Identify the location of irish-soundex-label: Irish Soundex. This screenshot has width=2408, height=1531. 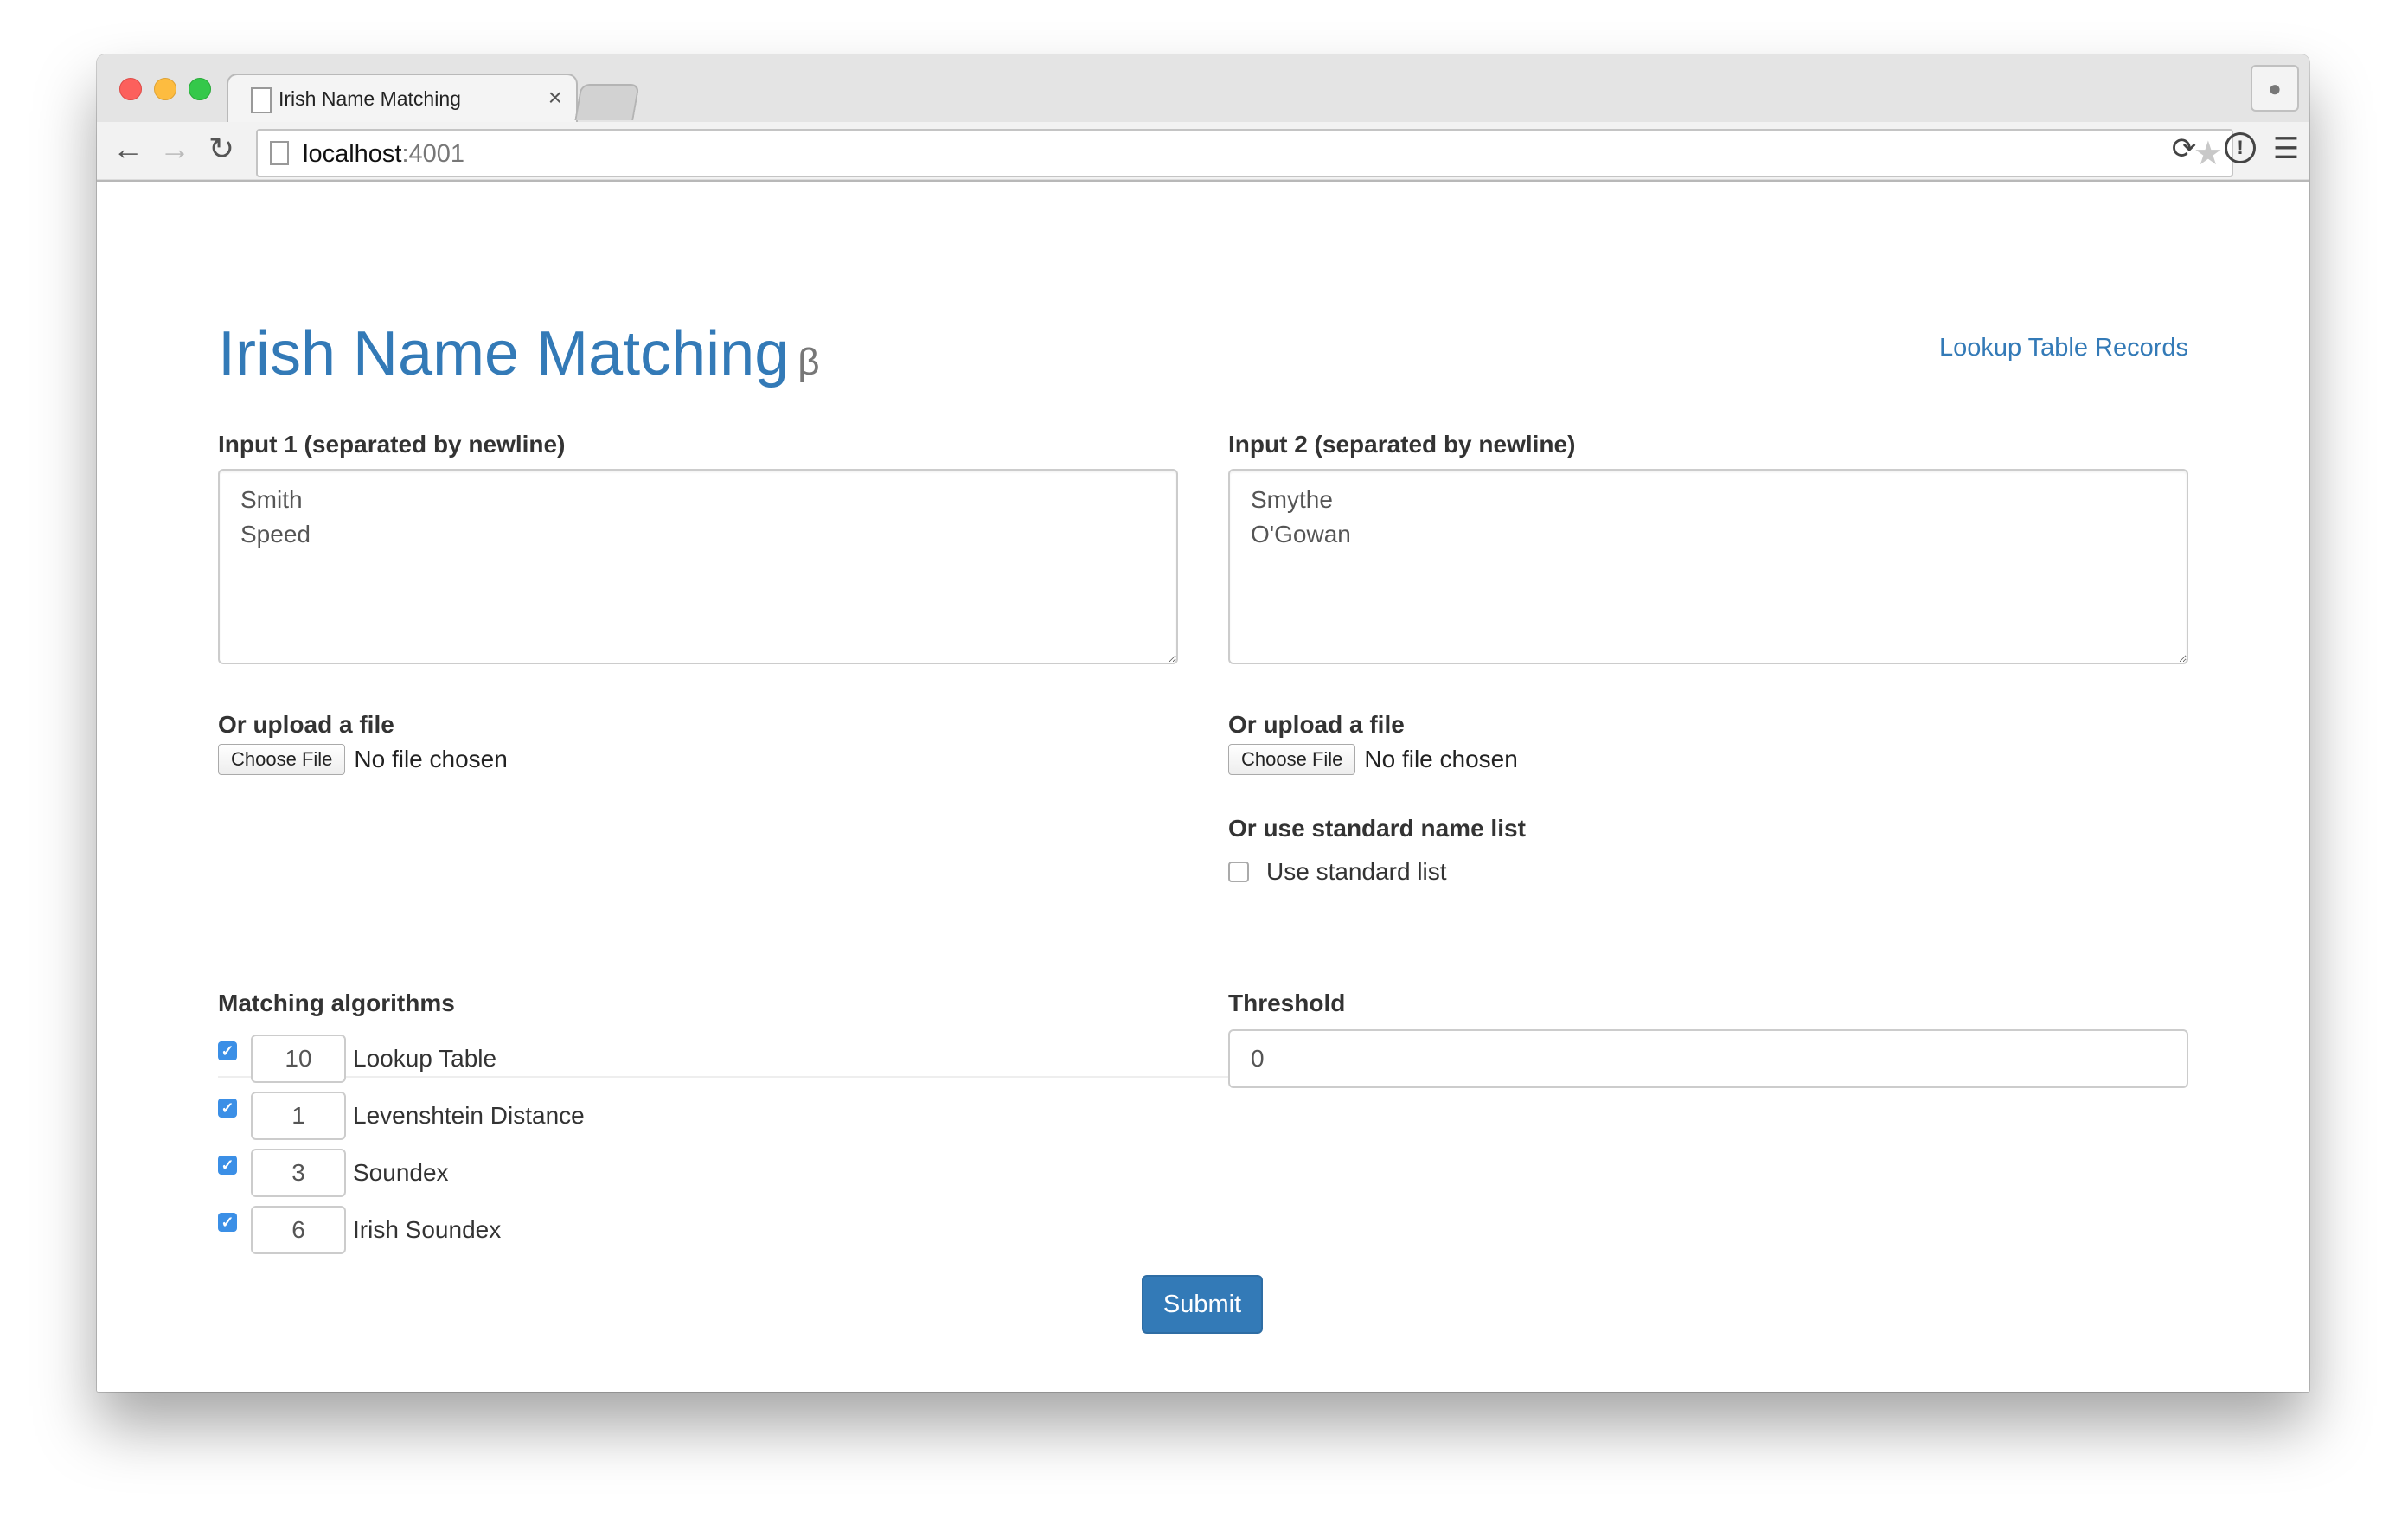
(427, 1229).